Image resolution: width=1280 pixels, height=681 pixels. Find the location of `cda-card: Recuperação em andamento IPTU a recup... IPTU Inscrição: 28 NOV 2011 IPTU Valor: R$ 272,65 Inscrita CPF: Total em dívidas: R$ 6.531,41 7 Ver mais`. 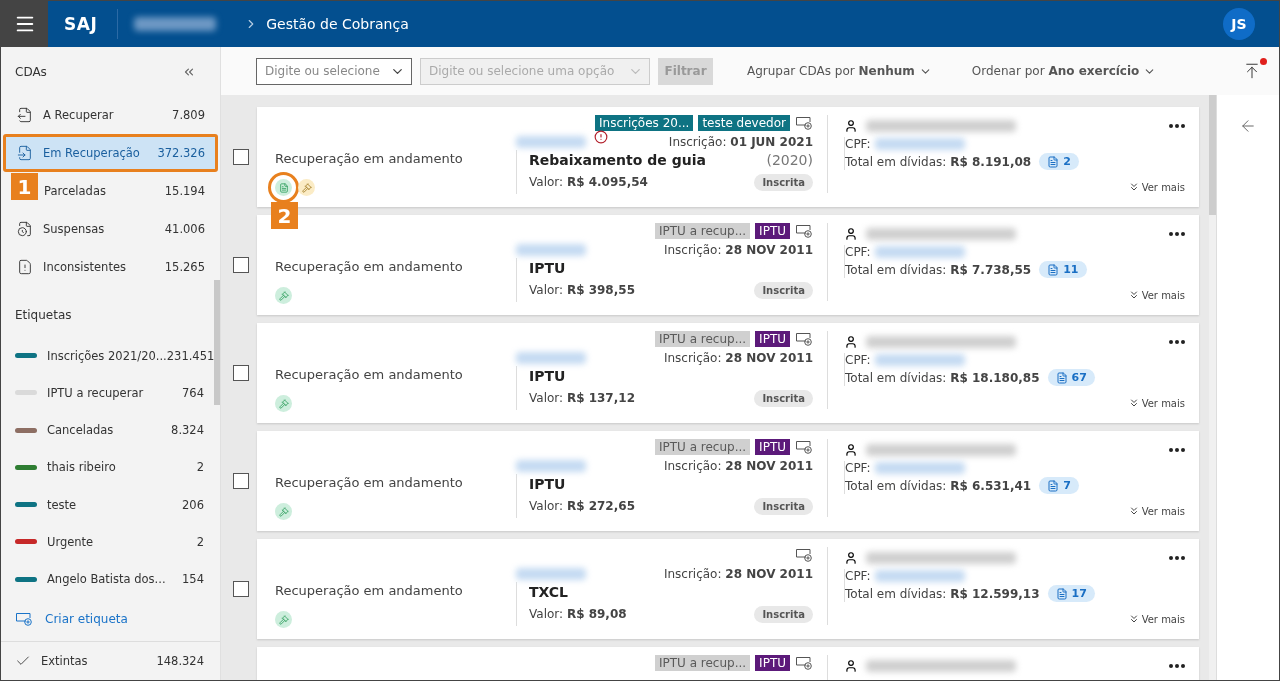

cda-card: Recuperação em andamento IPTU a recup... IPTU Inscrição: 28 NOV 2011 IPTU Valor: R$ 272,65 Inscrita CPF: Total em dívidas: R$ 6.531,41 7 Ver mais is located at coordinates (728, 481).